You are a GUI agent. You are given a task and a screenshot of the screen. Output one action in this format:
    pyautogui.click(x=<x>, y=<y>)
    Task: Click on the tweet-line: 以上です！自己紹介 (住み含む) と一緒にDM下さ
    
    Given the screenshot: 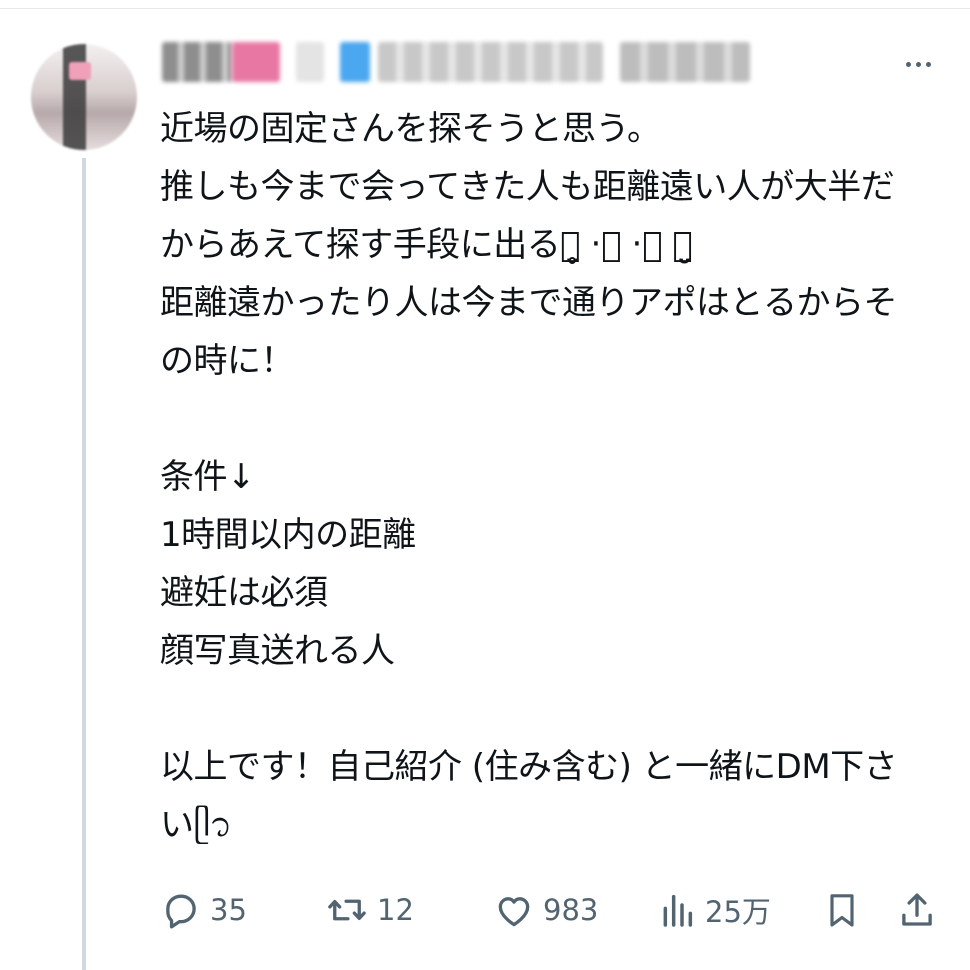 What is the action you would take?
    pyautogui.click(x=529, y=767)
    